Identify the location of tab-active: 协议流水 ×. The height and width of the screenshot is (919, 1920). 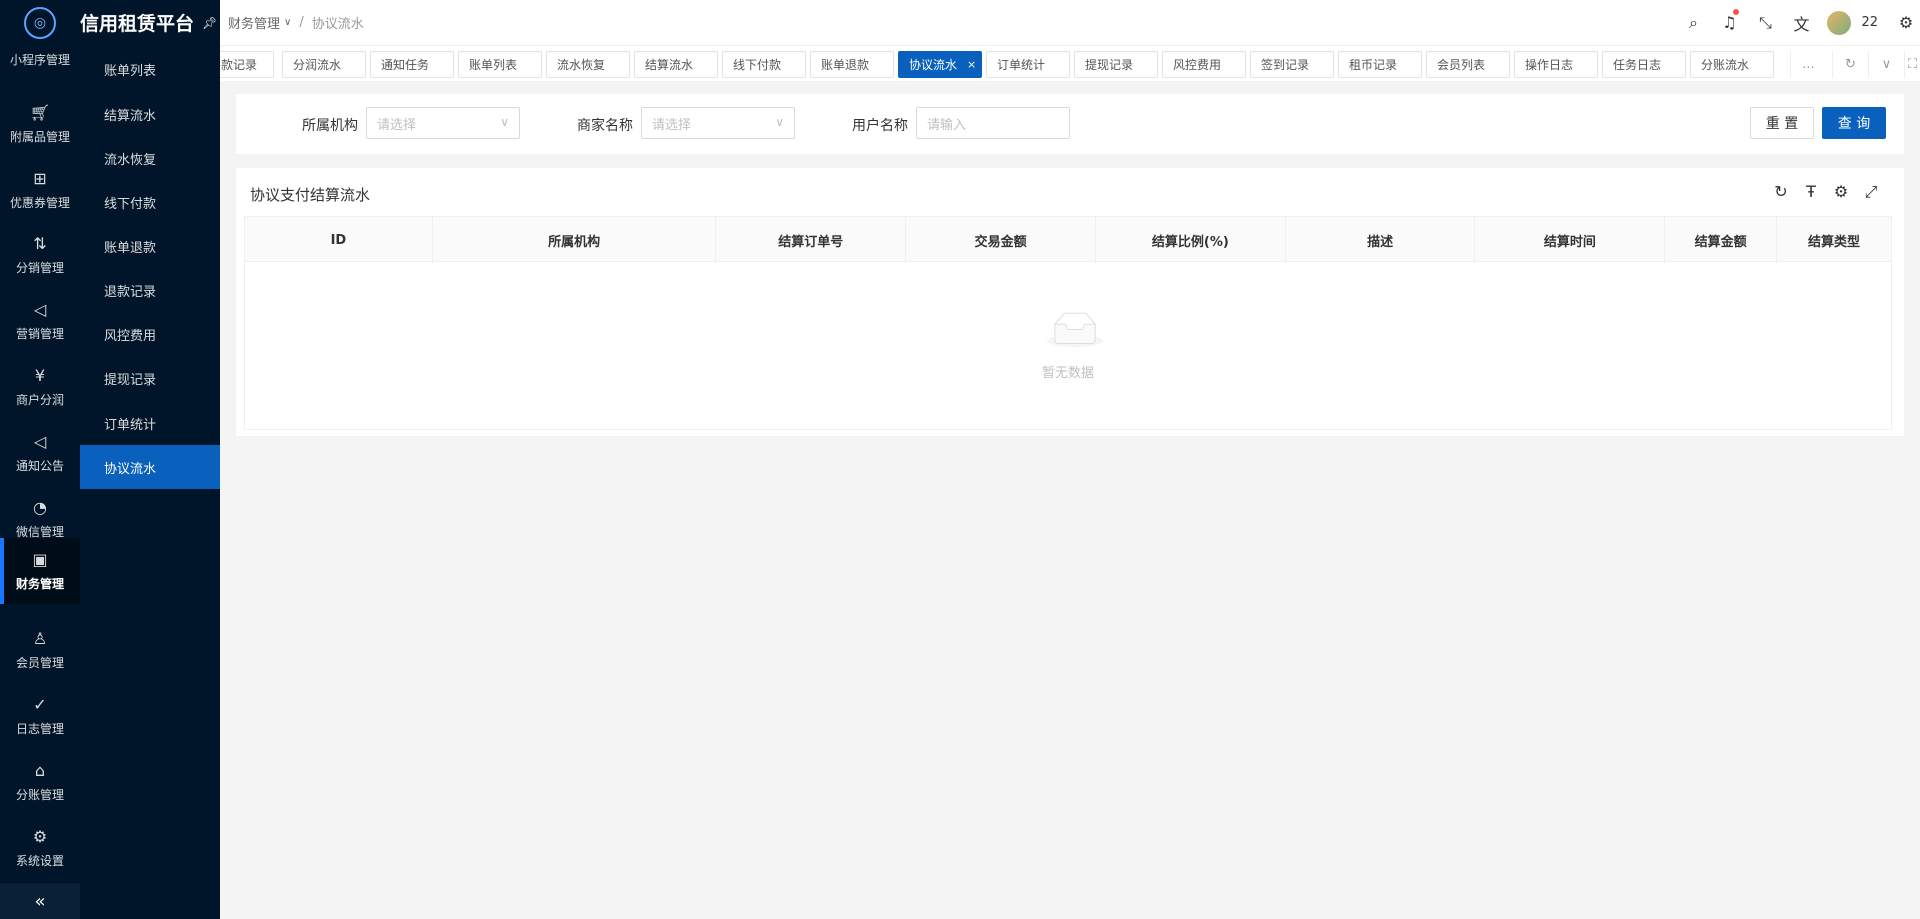
(940, 64).